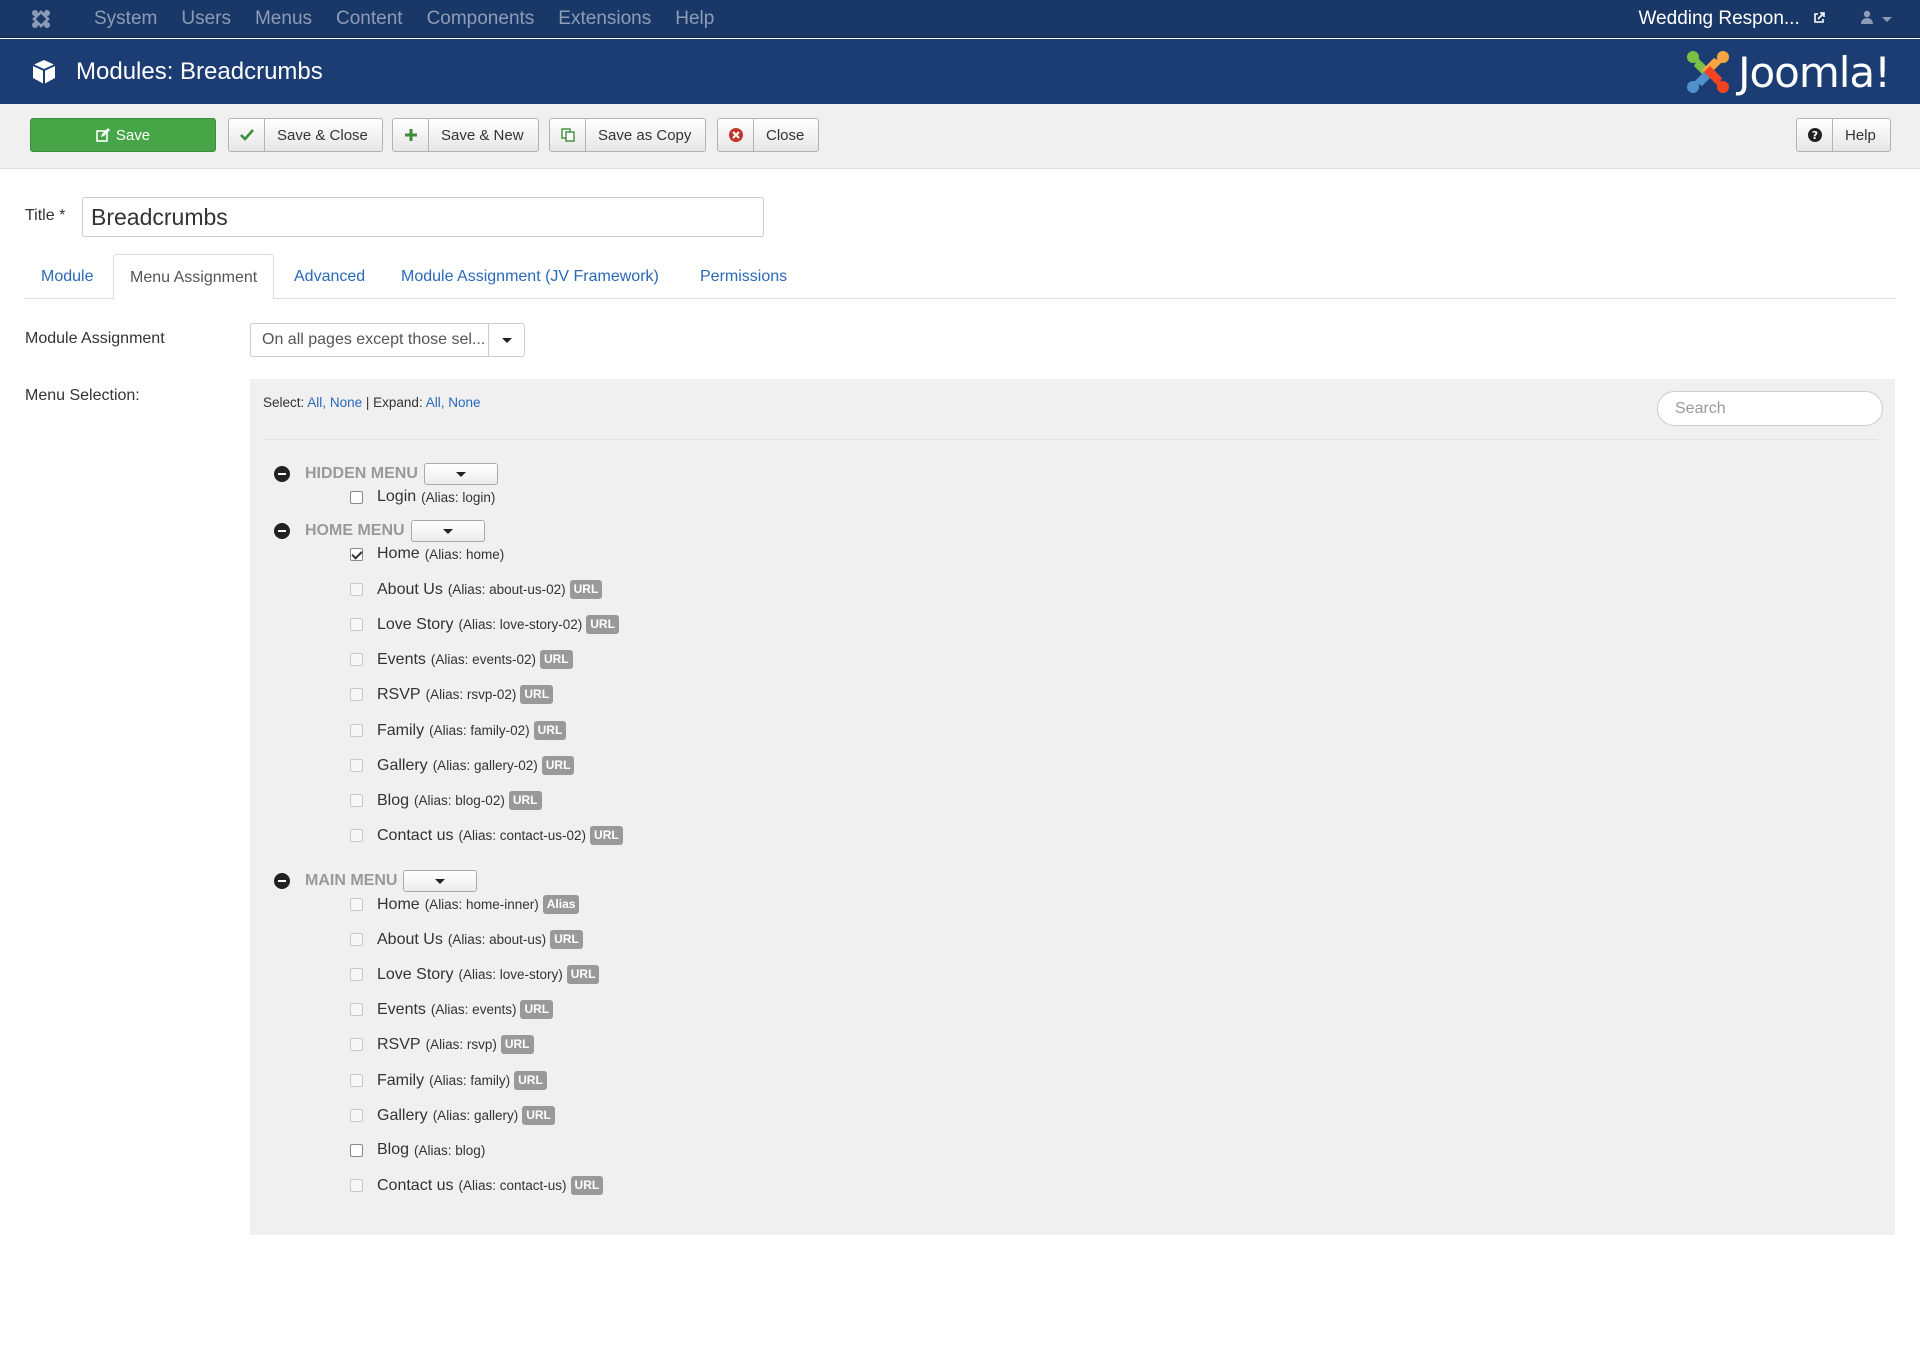 This screenshot has width=1920, height=1345. What do you see at coordinates (506, 589) in the screenshot?
I see `menu-item-alias: (Alias: about-us-02)` at bounding box center [506, 589].